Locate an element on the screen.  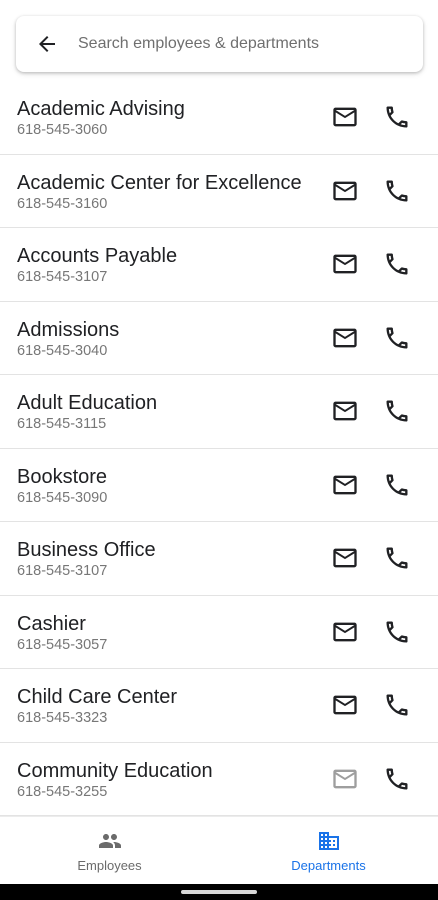
list-item: Cashier 618-545-3057 is located at coordinates (219, 632).